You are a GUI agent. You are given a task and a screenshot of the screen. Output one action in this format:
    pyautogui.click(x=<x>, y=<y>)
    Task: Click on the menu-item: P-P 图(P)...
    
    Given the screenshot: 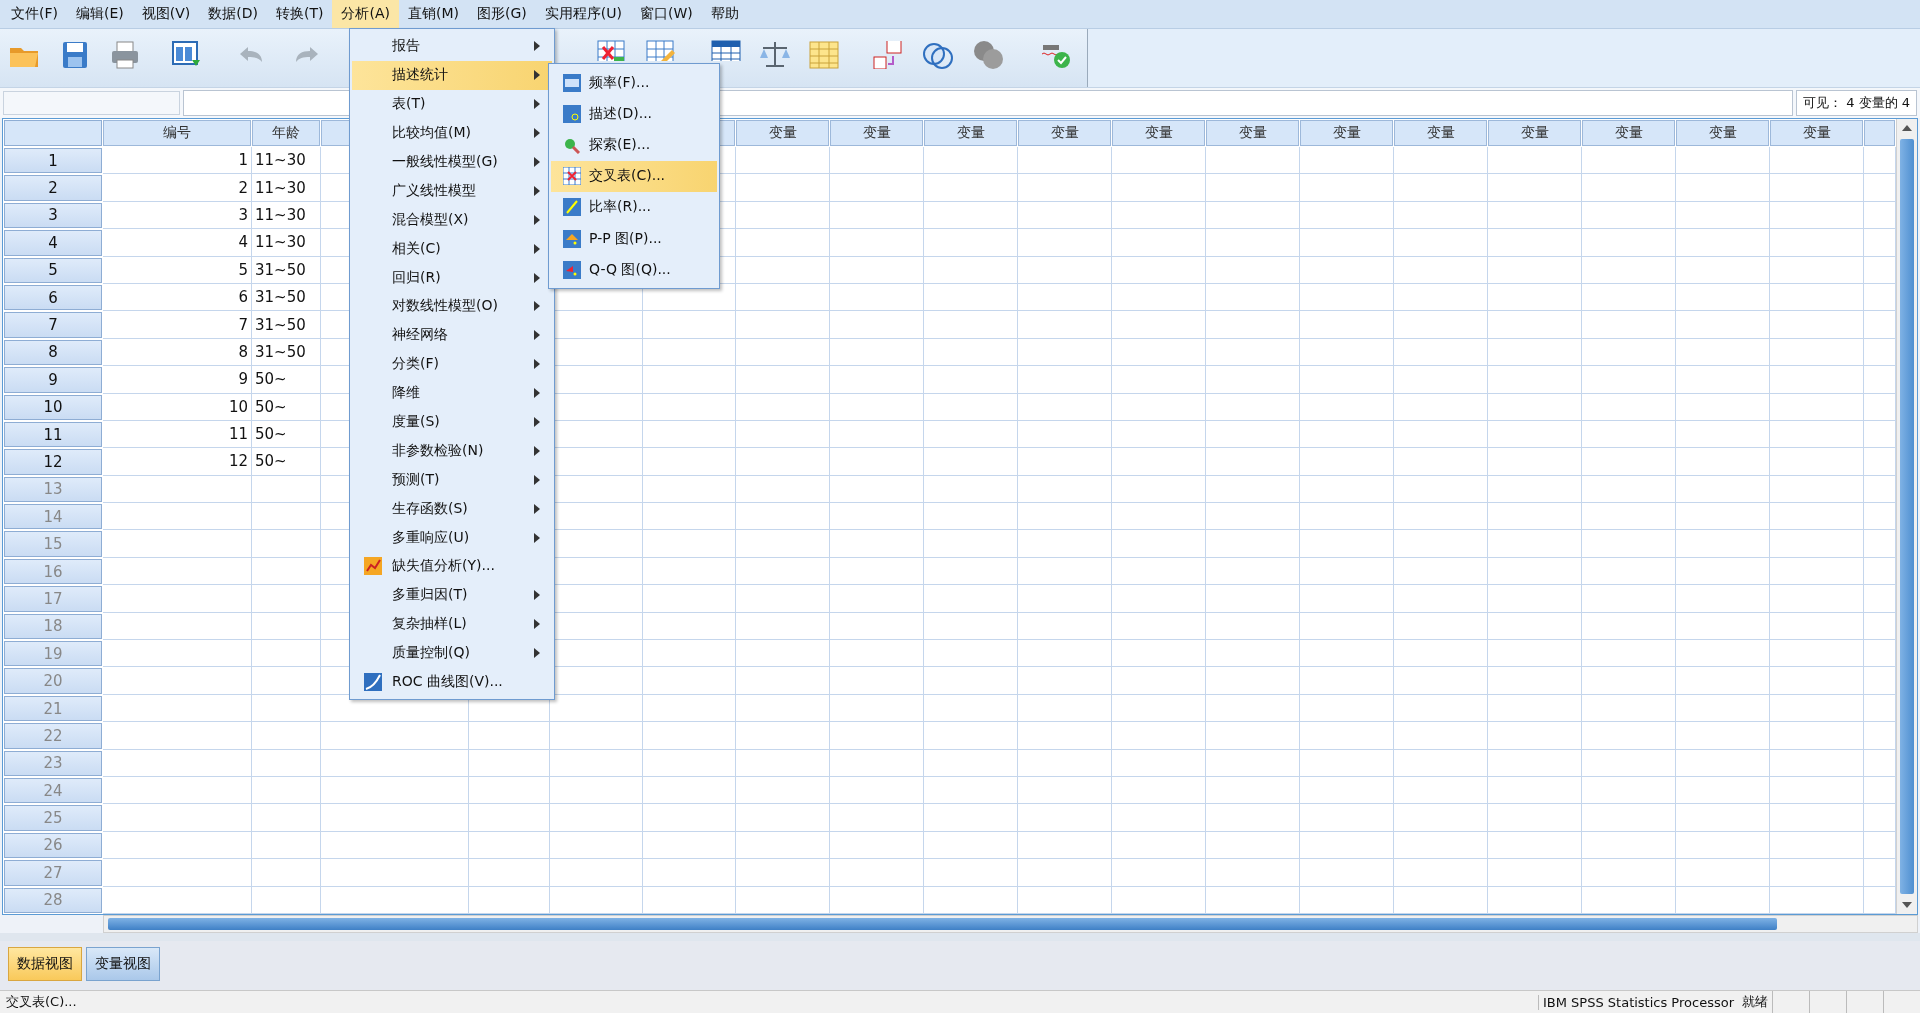 What is the action you would take?
    pyautogui.click(x=634, y=238)
    